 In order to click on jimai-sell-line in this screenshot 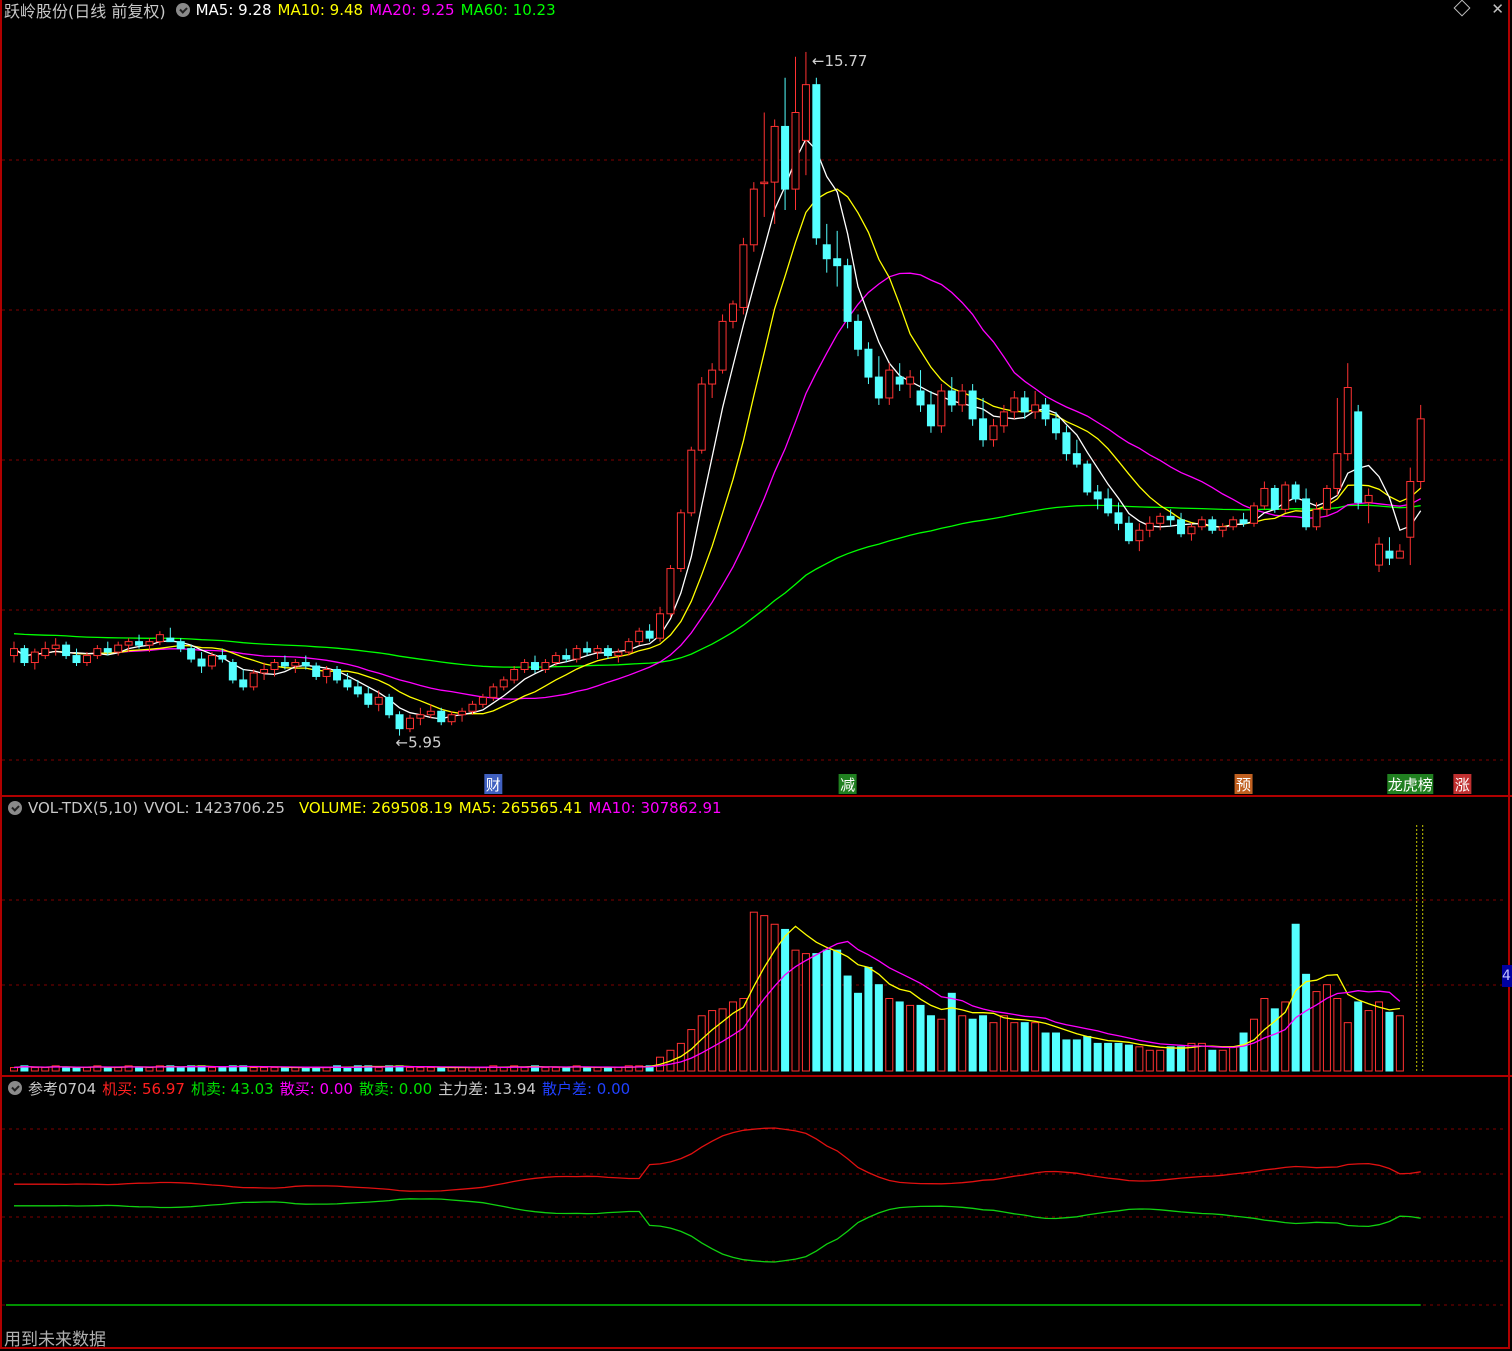, I will do `click(717, 1230)`.